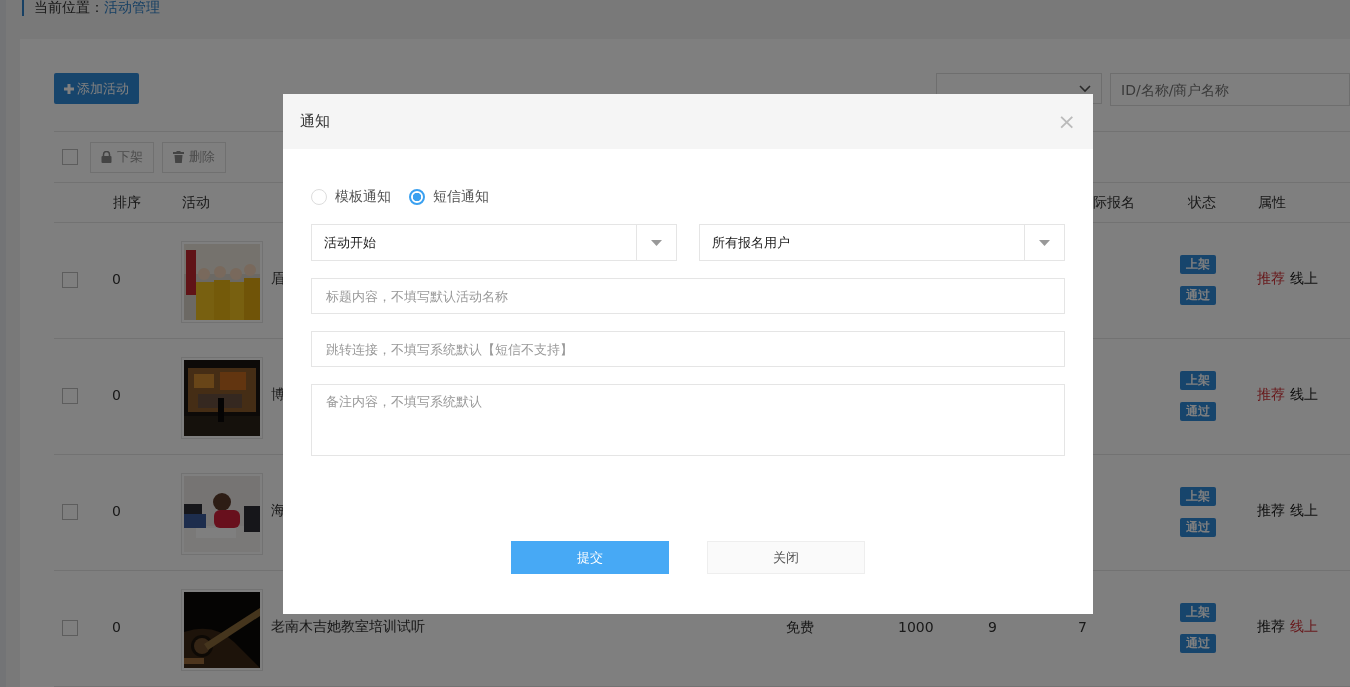 The image size is (1350, 687). I want to click on search-field: ID/名称/商户名称, so click(1230, 89).